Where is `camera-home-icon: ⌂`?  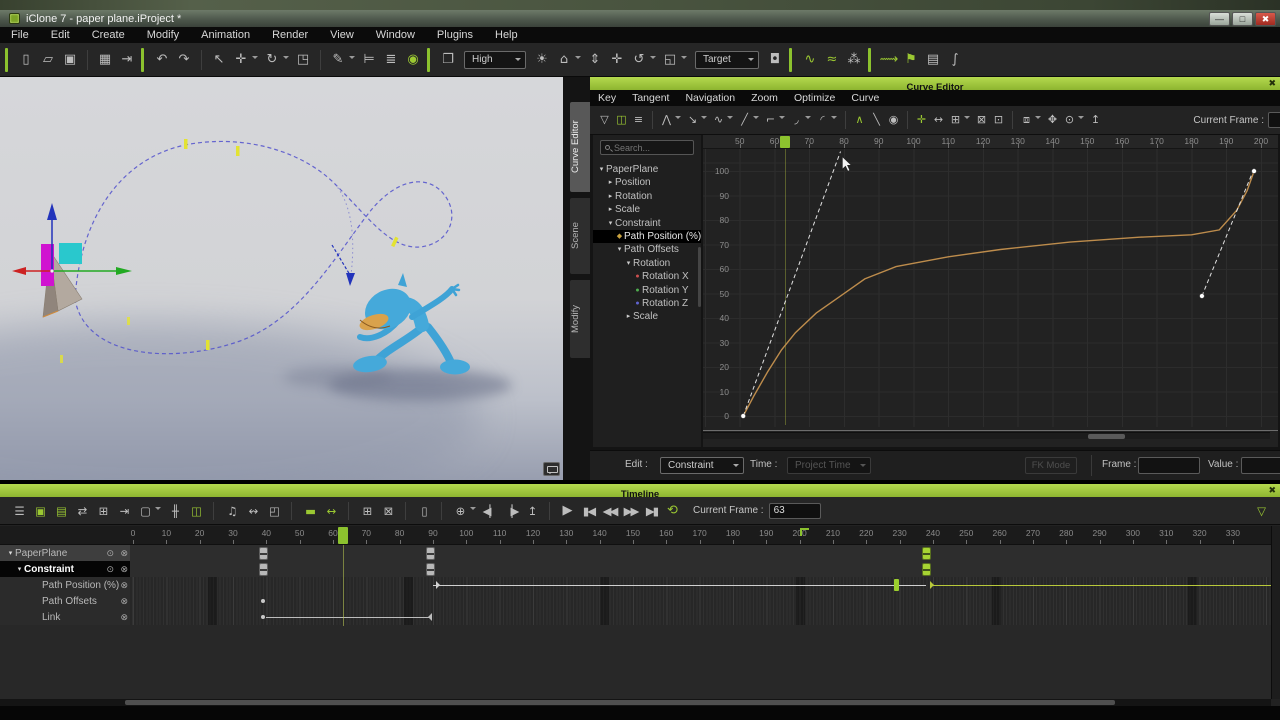 camera-home-icon: ⌂ is located at coordinates (564, 60).